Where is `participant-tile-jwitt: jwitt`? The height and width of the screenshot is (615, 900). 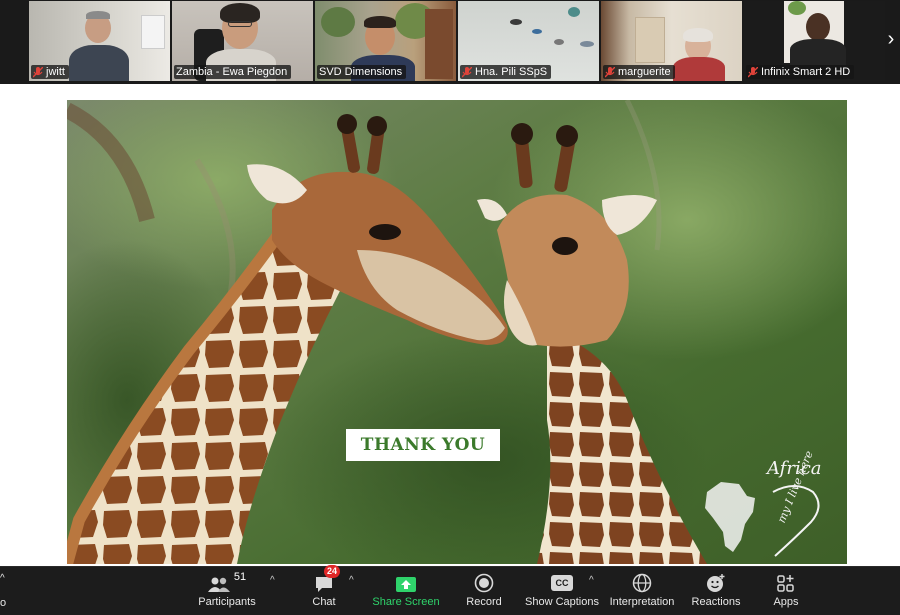 participant-tile-jwitt: jwitt is located at coordinates (99, 41).